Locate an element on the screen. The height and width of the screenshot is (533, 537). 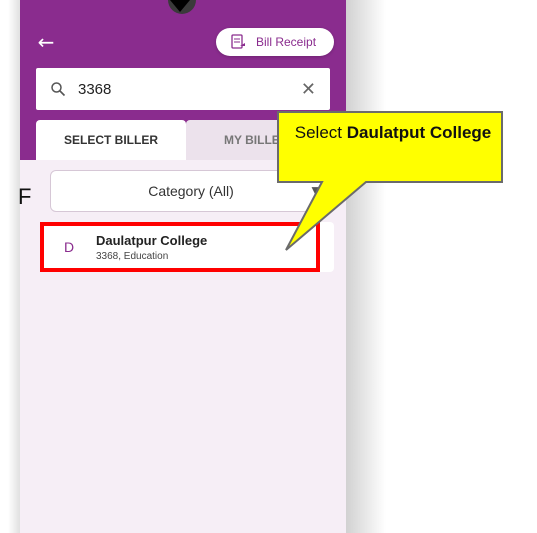
search-icon is located at coordinates (58, 89).